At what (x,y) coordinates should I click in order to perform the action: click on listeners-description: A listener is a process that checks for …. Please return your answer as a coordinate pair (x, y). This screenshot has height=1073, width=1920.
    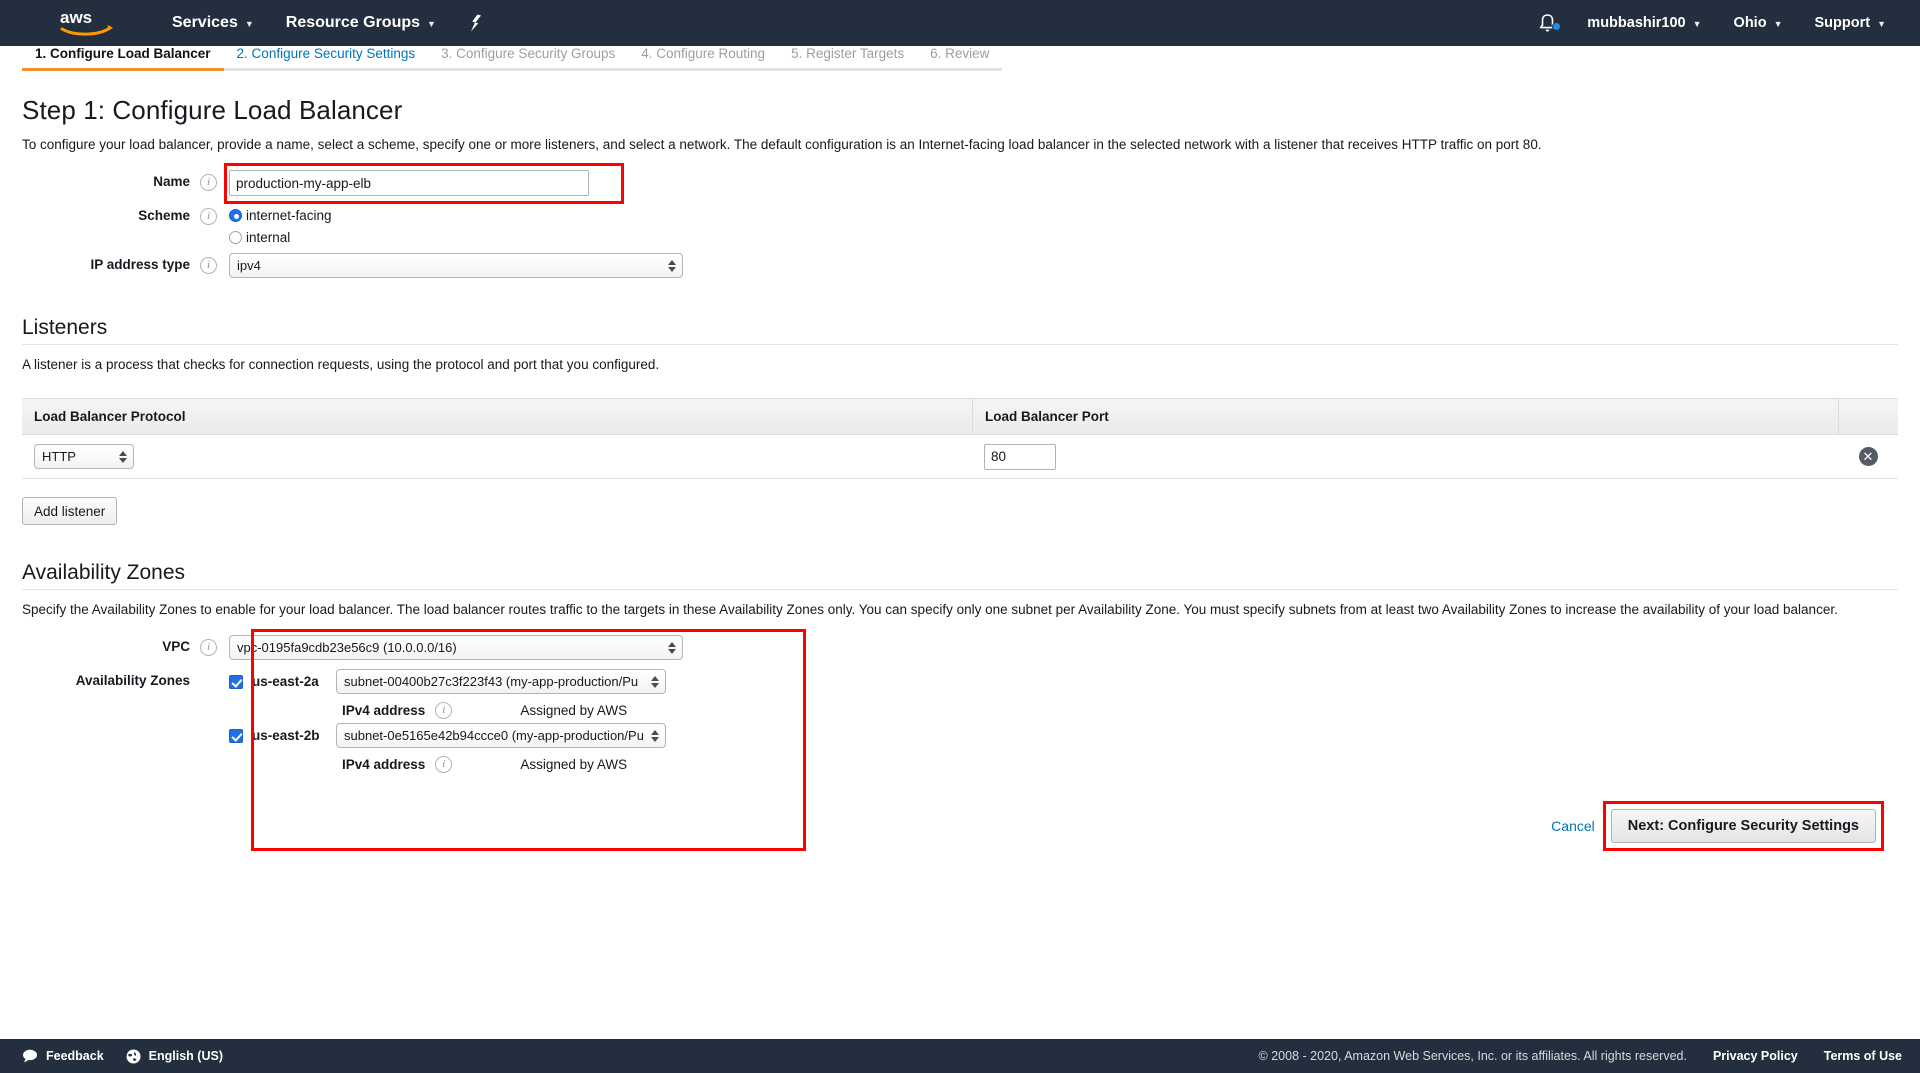
    Looking at the image, I should click on (341, 364).